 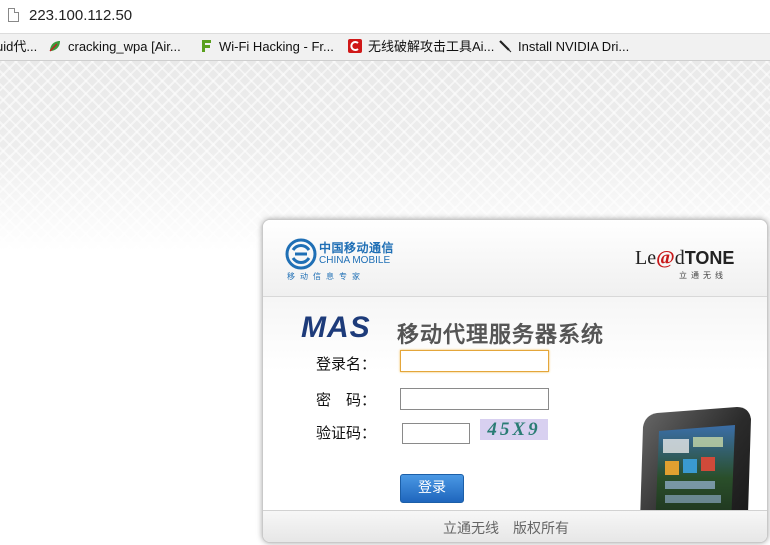 I want to click on login-button: 登录, so click(x=432, y=488).